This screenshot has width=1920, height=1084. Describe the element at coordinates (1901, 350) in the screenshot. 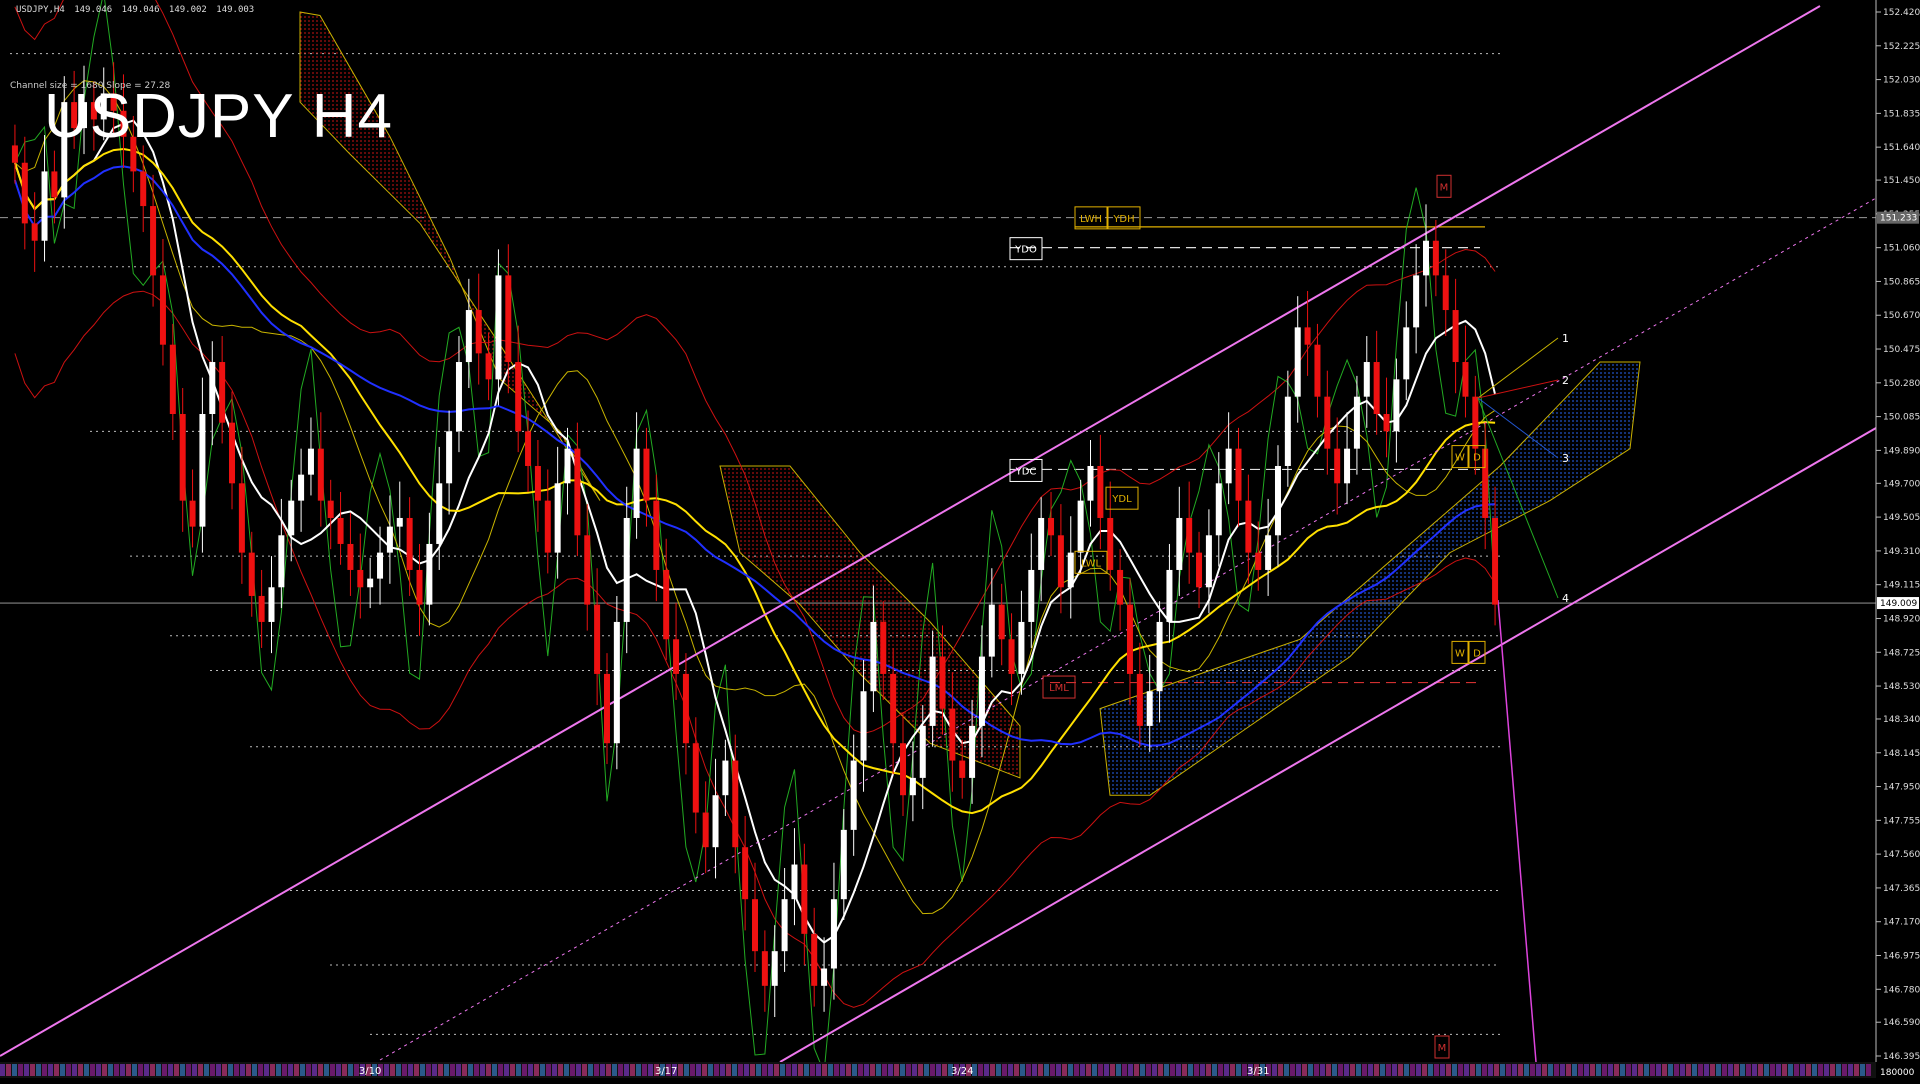

I see `price-tick-label: 150.475` at that location.